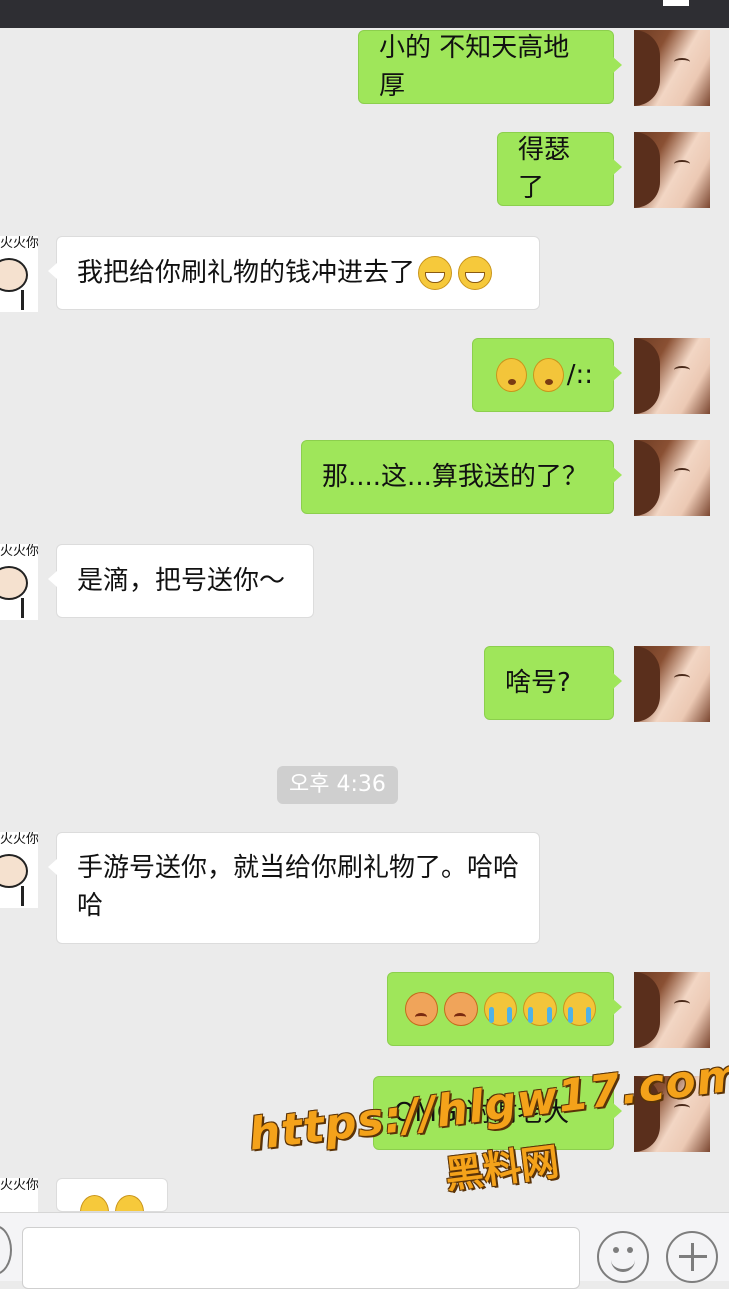 The width and height of the screenshot is (729, 1289). Describe the element at coordinates (364, 14) in the screenshot. I see `top-status-bar` at that location.